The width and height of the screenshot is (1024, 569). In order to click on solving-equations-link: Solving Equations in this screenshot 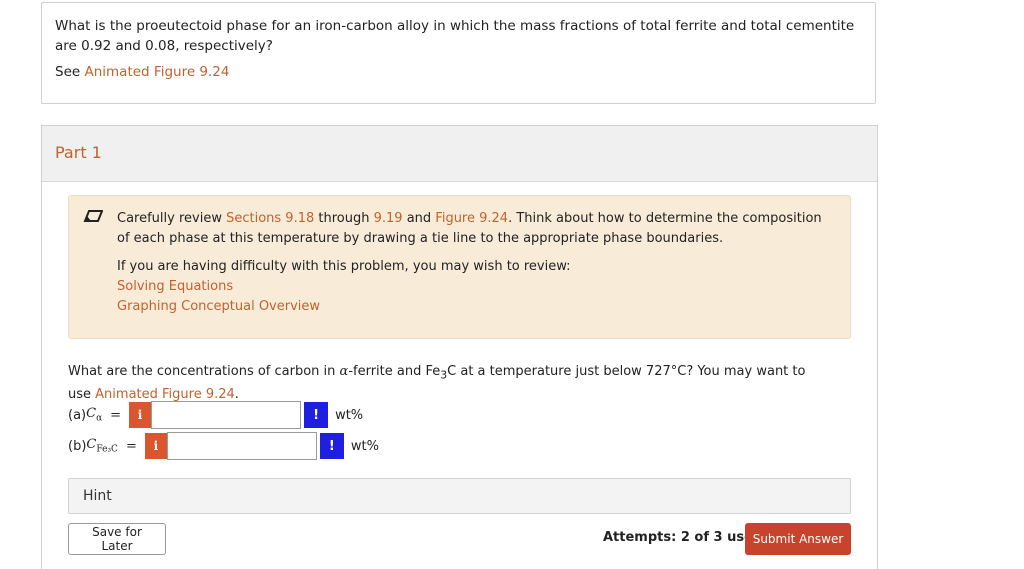, I will do `click(175, 286)`.